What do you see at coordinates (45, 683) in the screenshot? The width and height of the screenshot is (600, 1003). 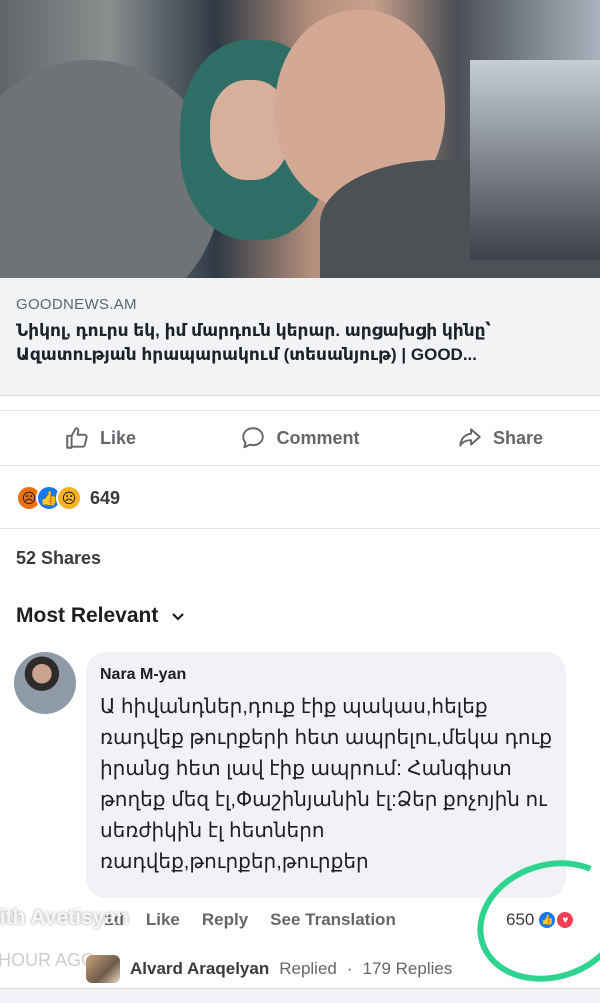 I see `avatar` at bounding box center [45, 683].